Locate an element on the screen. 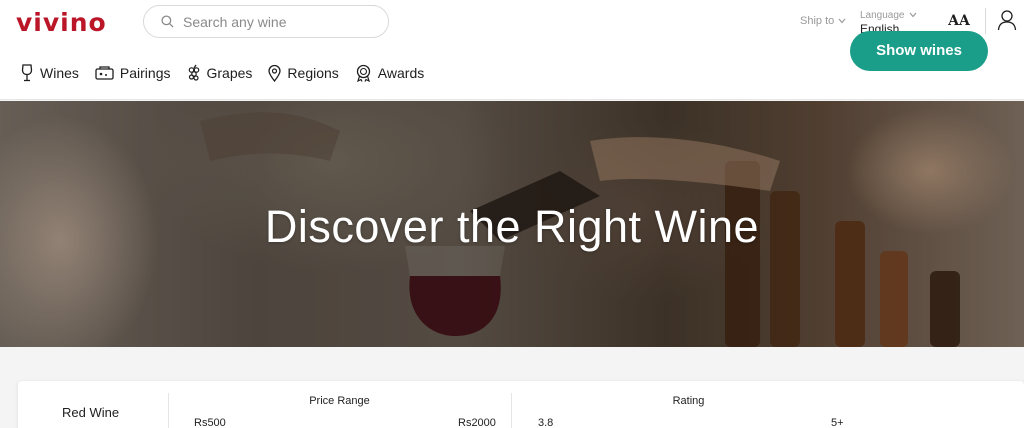  search-input is located at coordinates (278, 21).